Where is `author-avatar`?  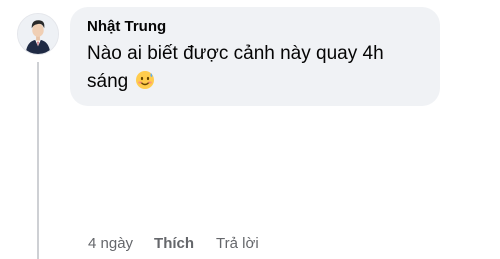 author-avatar is located at coordinates (38, 34).